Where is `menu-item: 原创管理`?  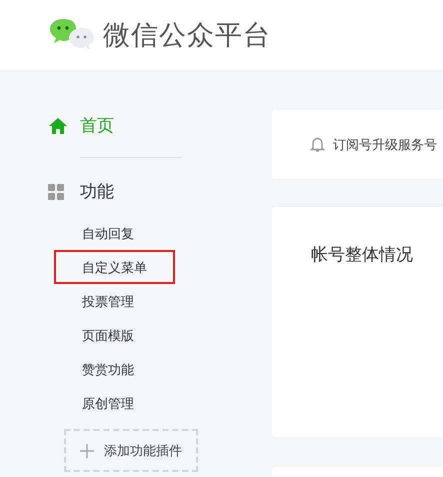 menu-item: 原创管理 is located at coordinates (114, 403).